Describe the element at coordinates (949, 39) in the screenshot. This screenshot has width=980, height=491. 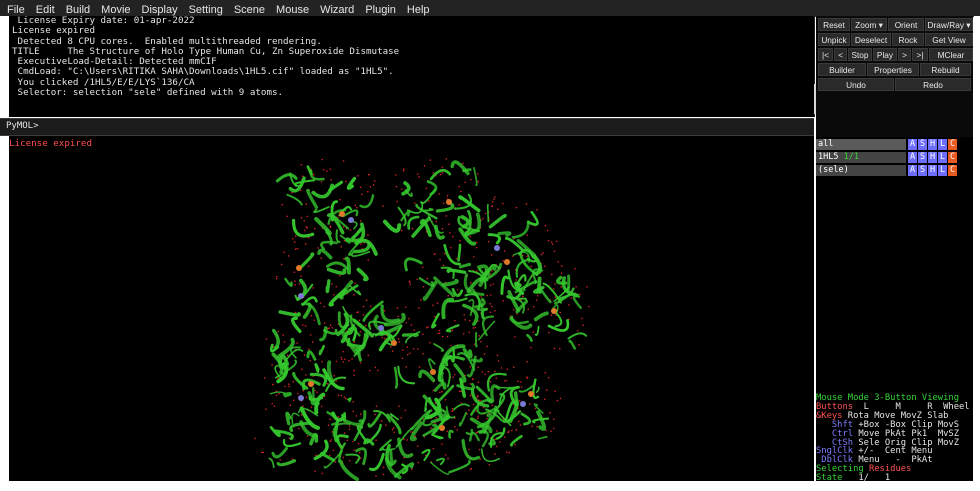
I see `get-view-button: Get View` at that location.